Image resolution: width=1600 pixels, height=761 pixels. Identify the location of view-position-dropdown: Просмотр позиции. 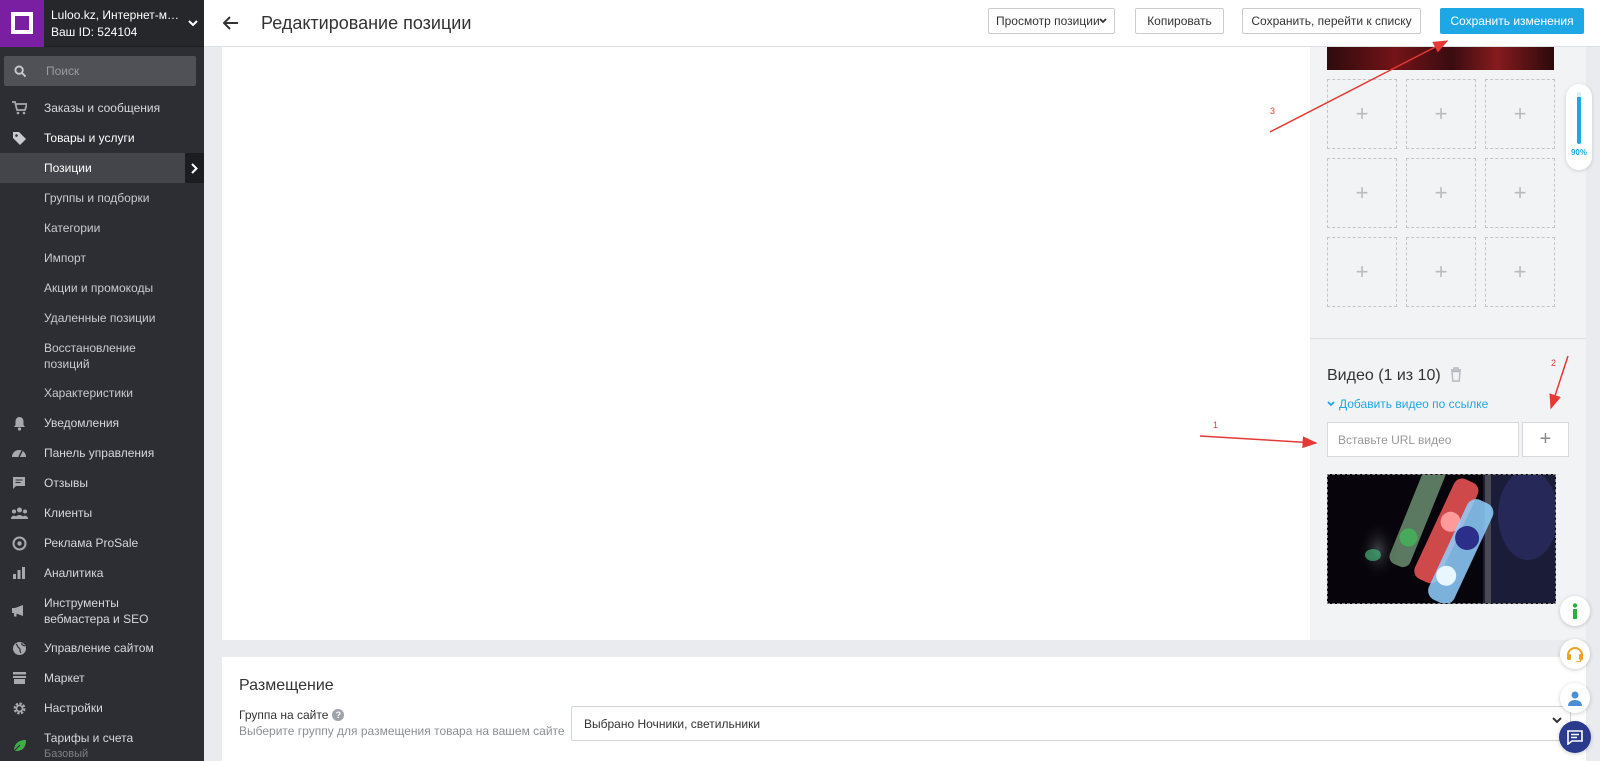
(1051, 21).